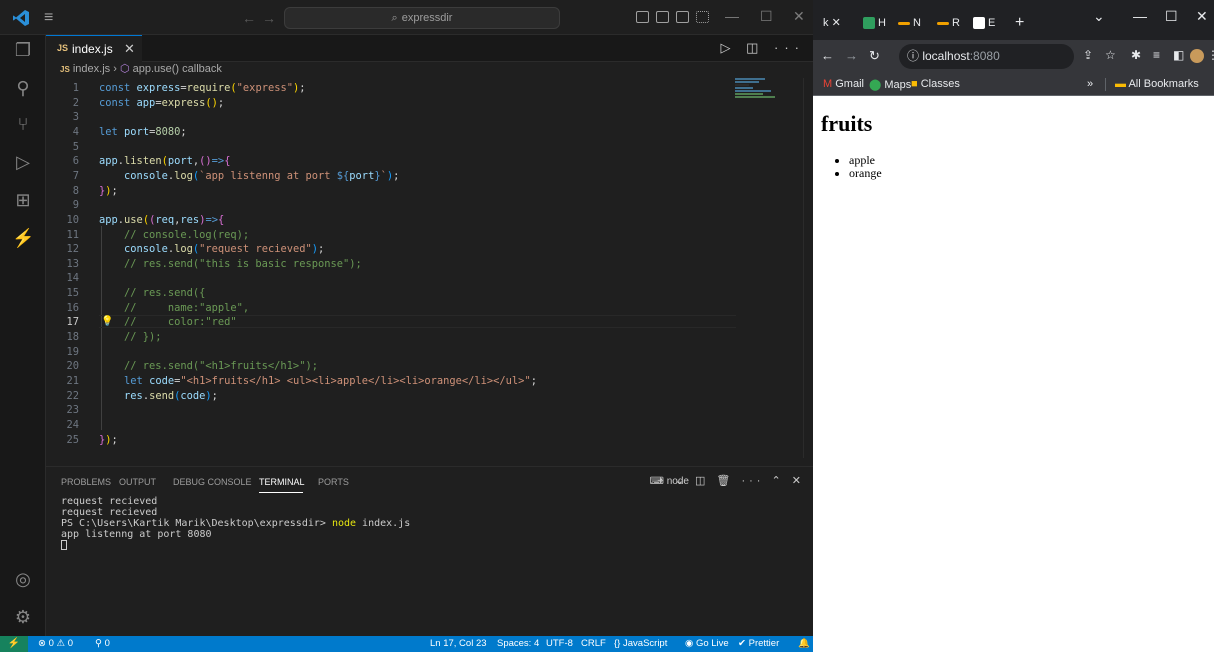 This screenshot has width=1214, height=652. I want to click on encoding: UTF-8, so click(559, 643).